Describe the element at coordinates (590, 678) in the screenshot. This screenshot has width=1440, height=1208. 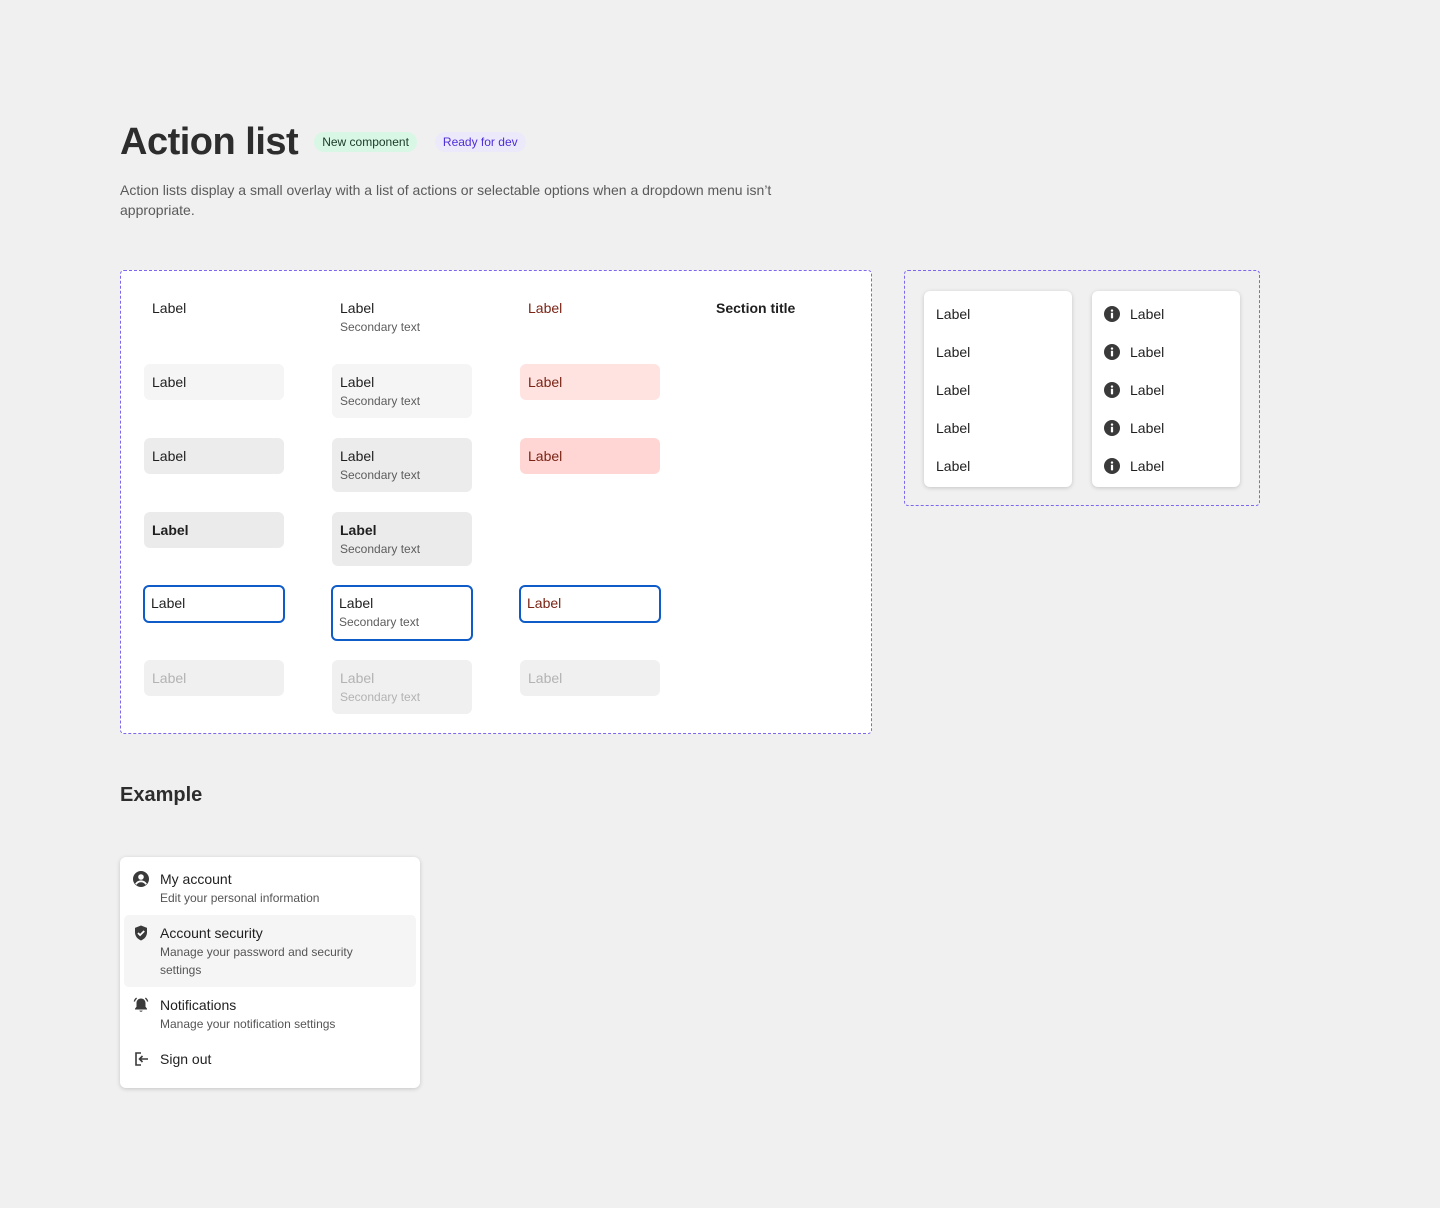
I see `action-item-danger-disabled: Label` at that location.